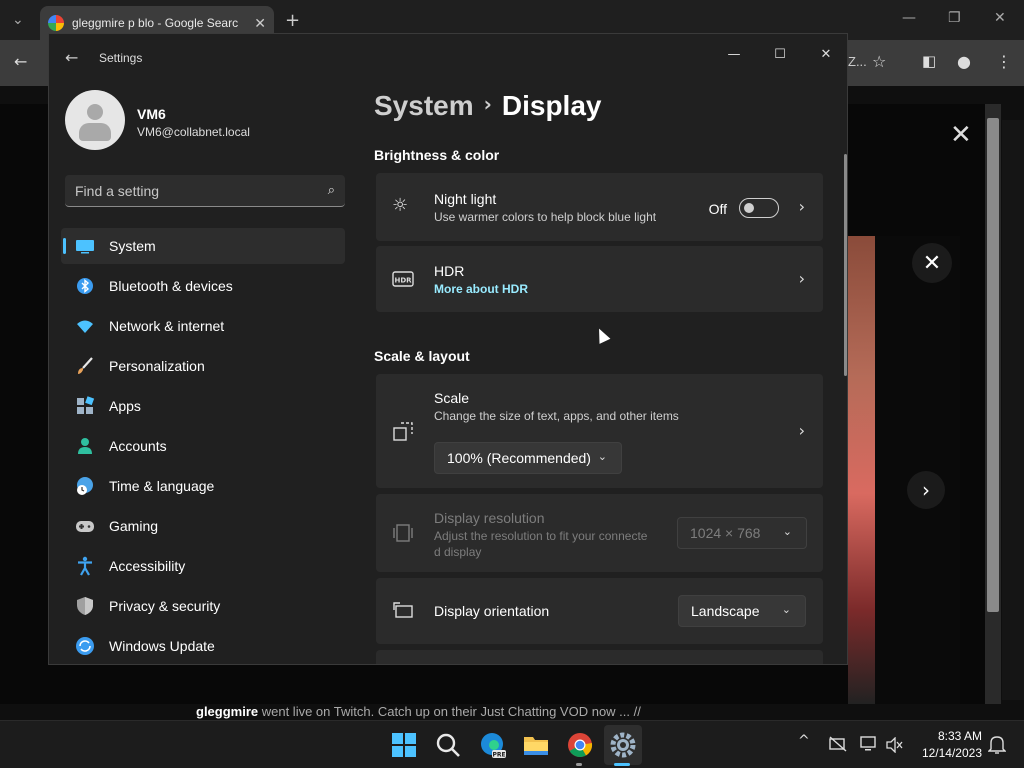  What do you see at coordinates (85, 646) in the screenshot?
I see `update-icon` at bounding box center [85, 646].